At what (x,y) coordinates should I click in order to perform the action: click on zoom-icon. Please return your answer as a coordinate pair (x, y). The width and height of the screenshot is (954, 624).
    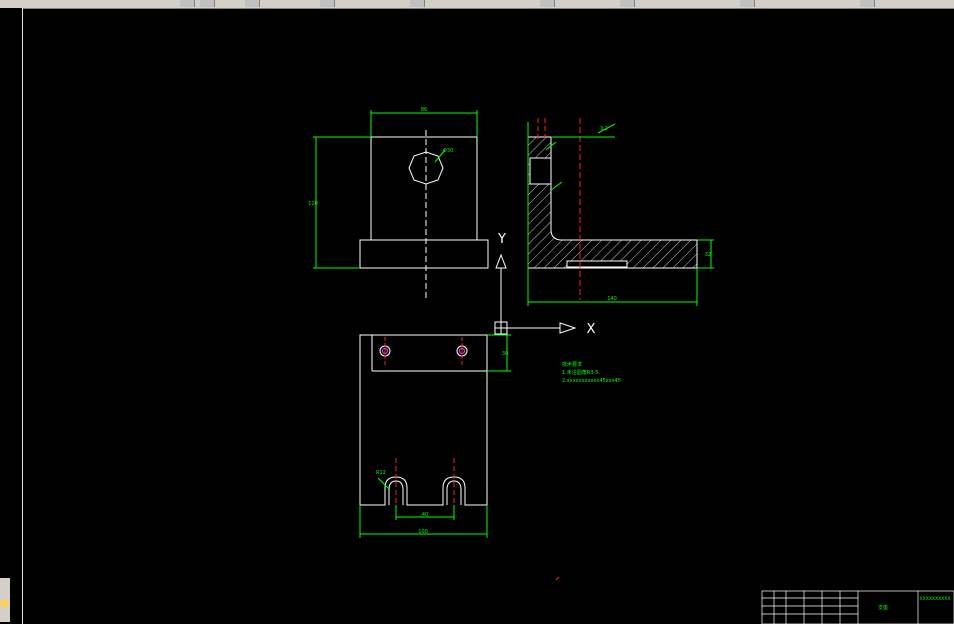
    Looking at the image, I should click on (327, 3).